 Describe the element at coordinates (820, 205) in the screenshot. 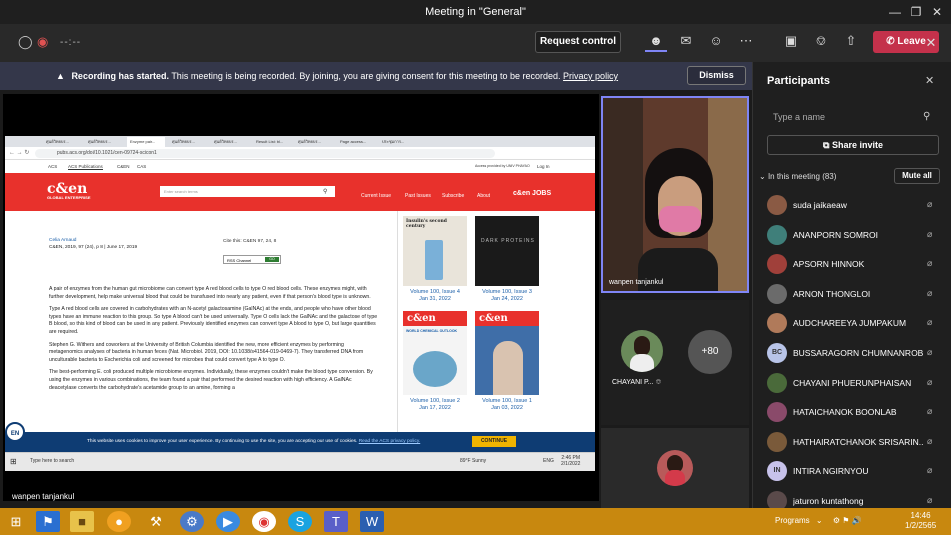

I see `participant-name: suda jaikaeaw` at that location.